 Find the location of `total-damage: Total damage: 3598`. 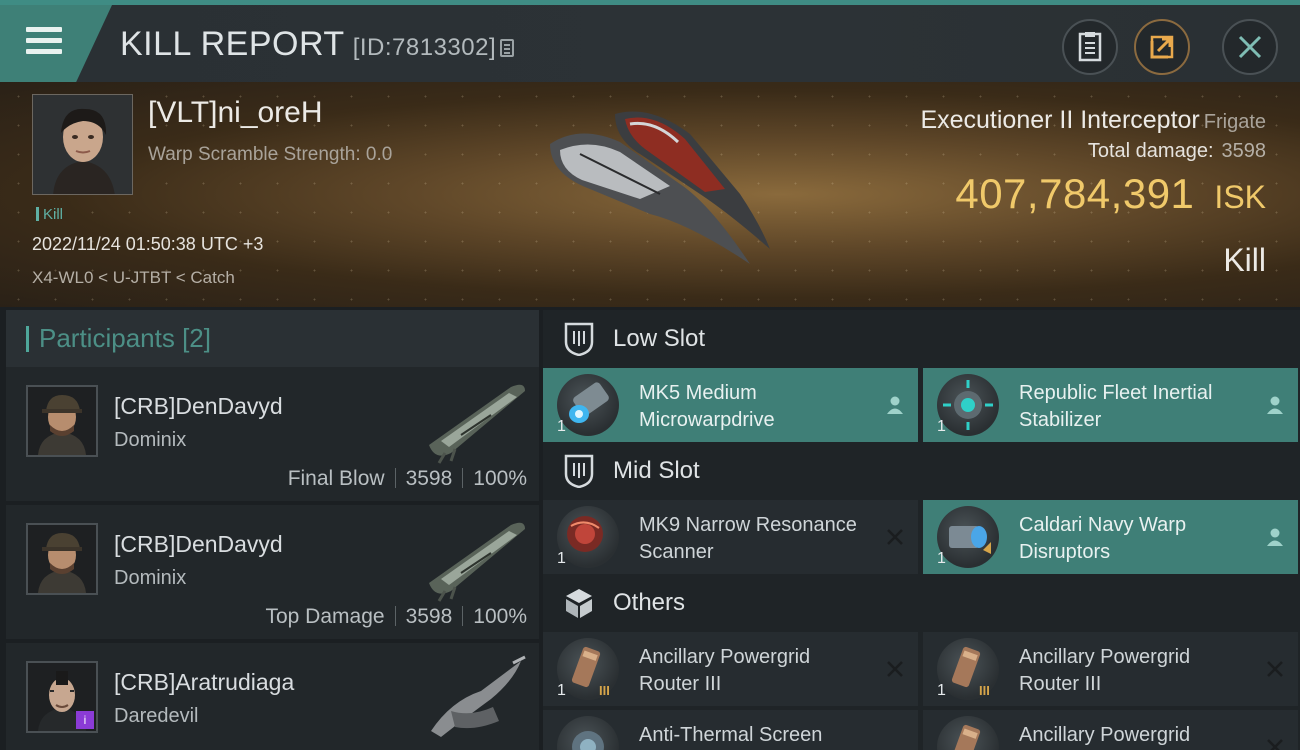

total-damage: Total damage: 3598 is located at coordinates (1177, 151).